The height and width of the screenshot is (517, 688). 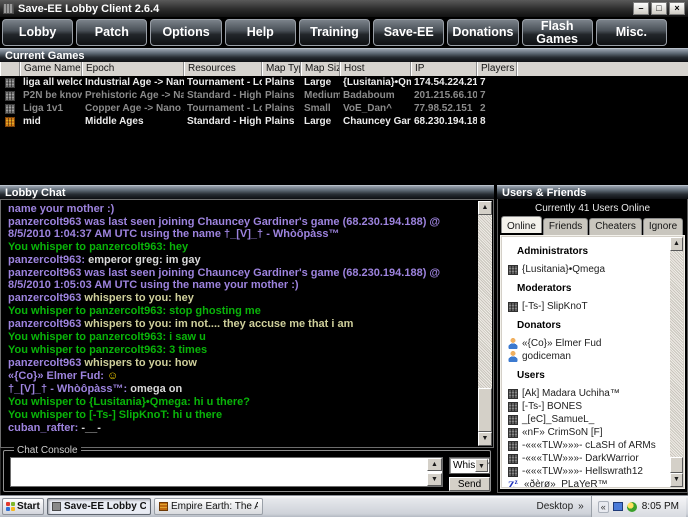 What do you see at coordinates (35, 192) in the screenshot?
I see `lobby-chat-title: Lobby Chat` at bounding box center [35, 192].